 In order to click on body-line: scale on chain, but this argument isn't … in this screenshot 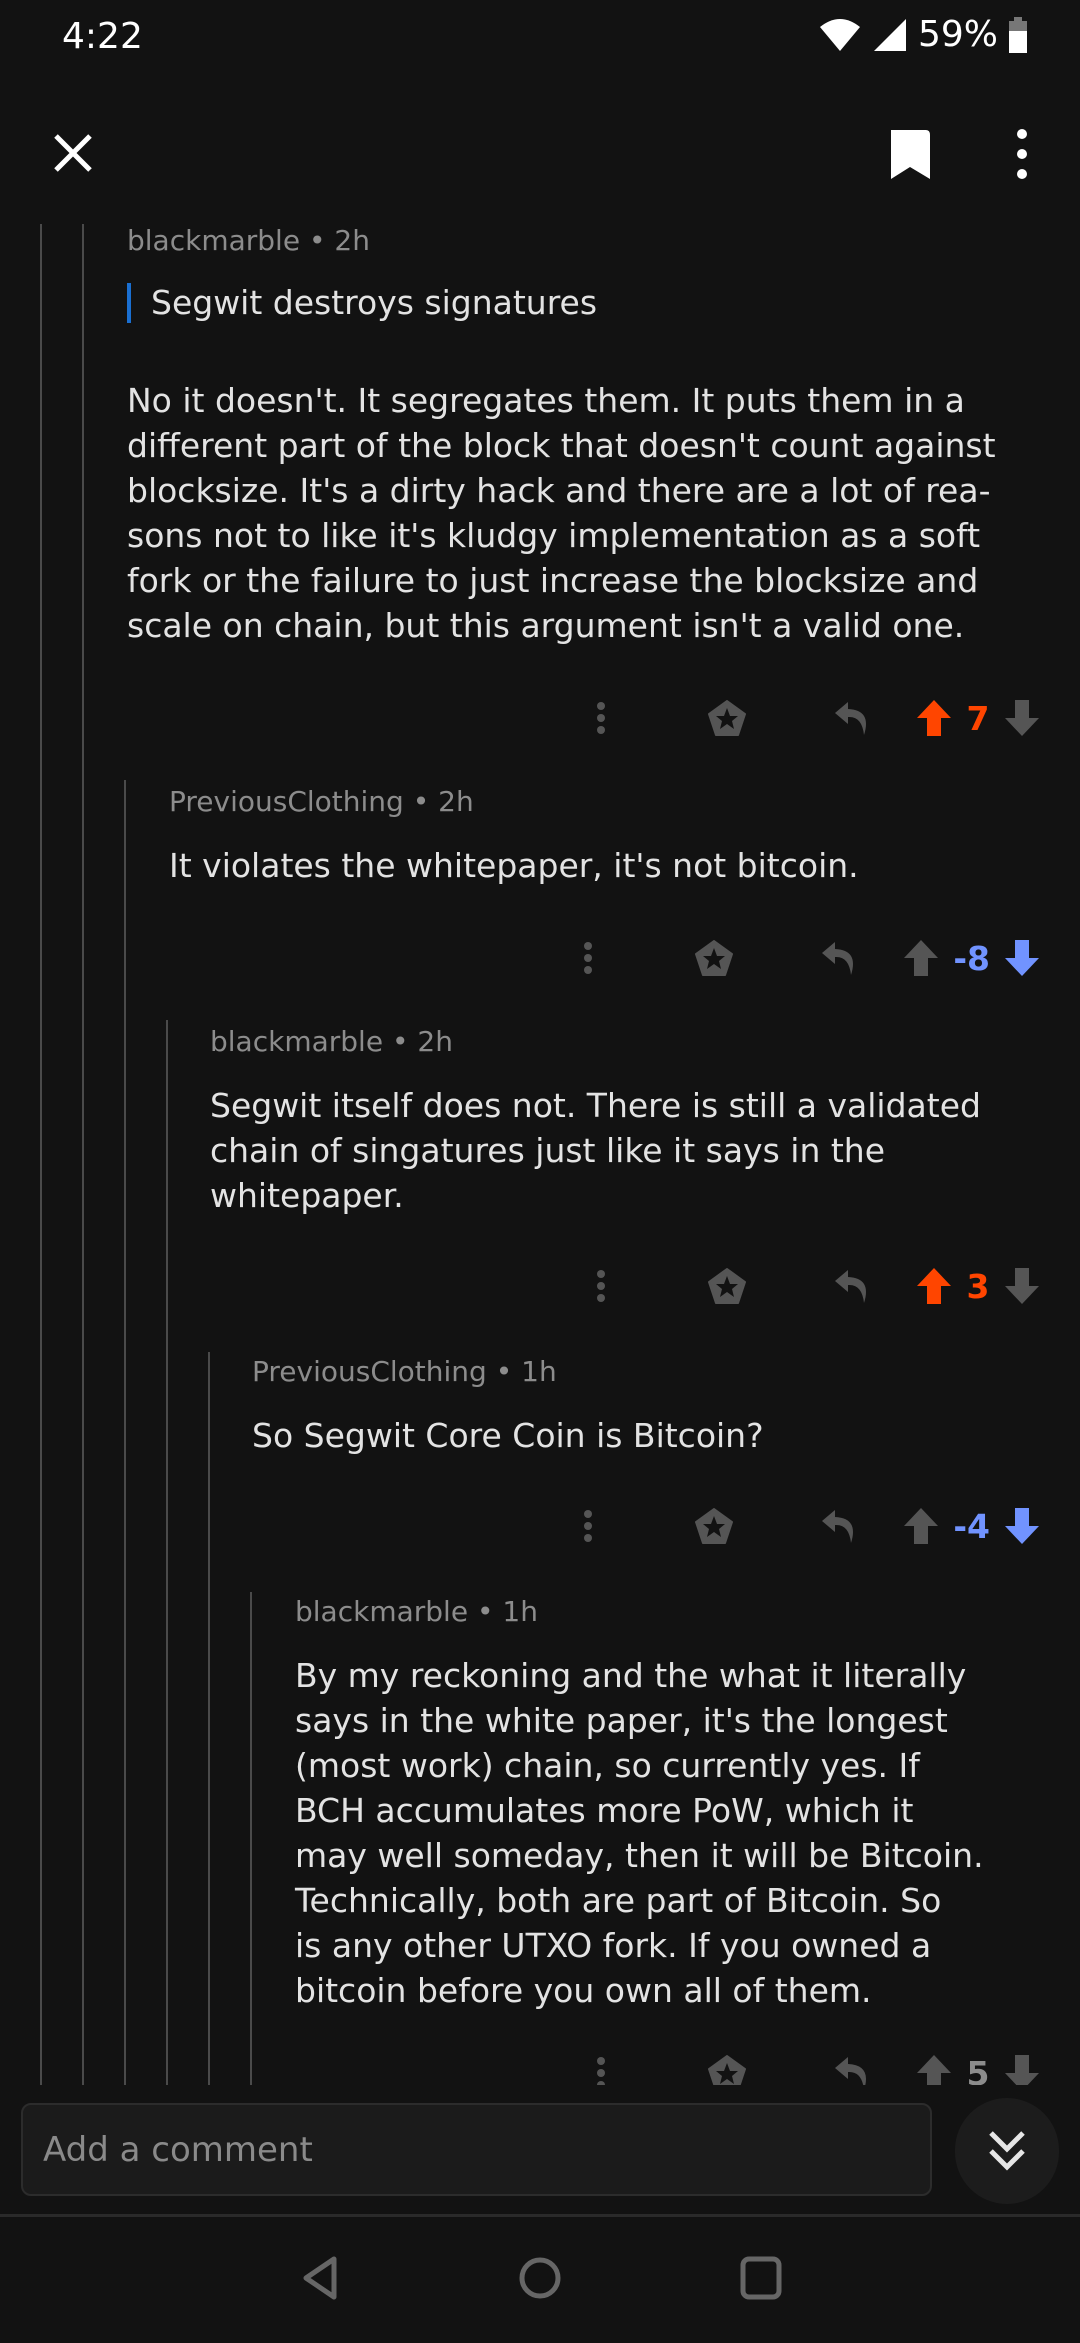, I will do `click(546, 625)`.